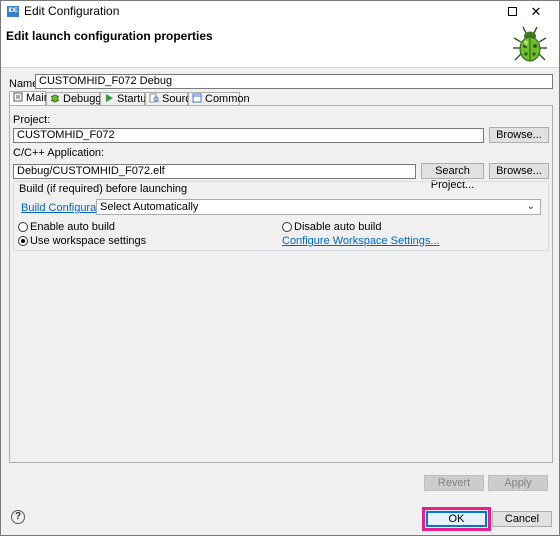 The image size is (560, 536). I want to click on close-icon: ✕, so click(536, 11).